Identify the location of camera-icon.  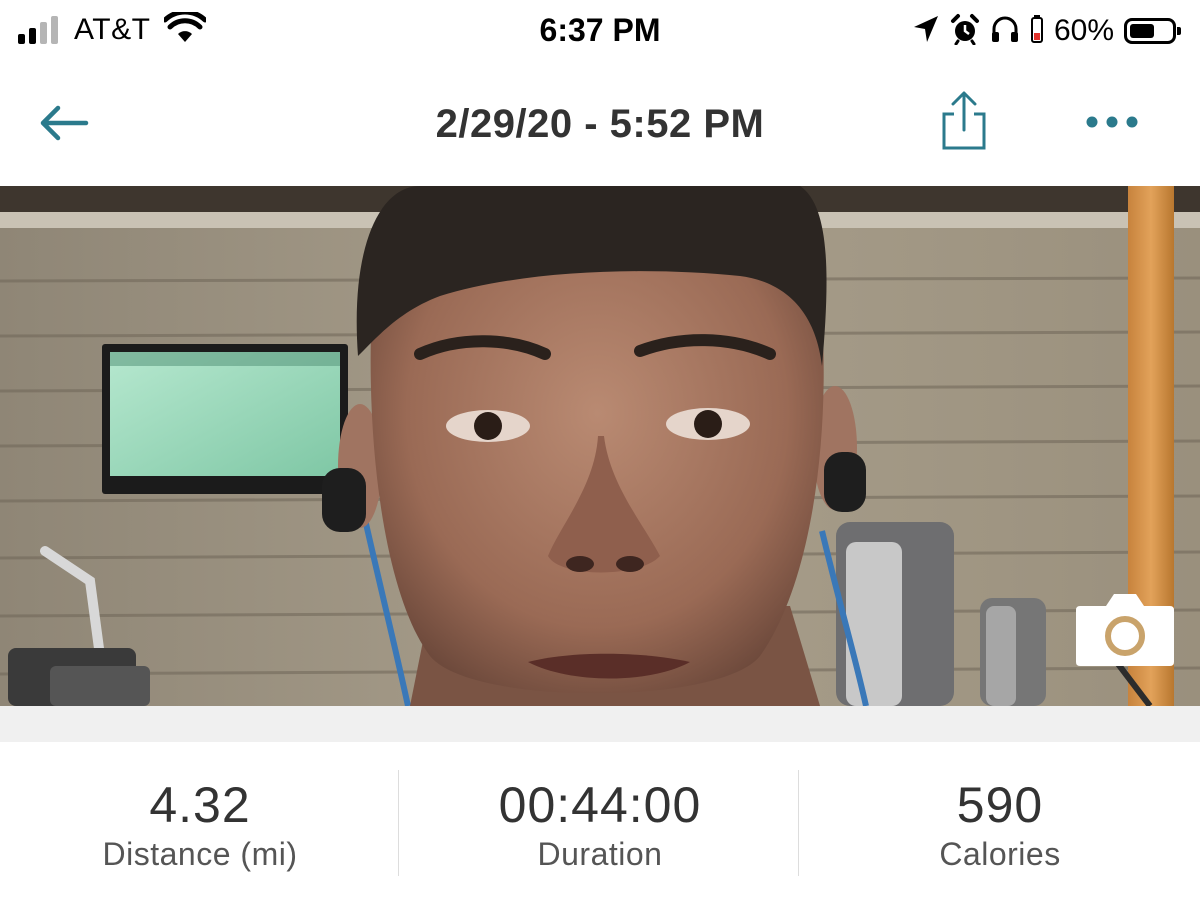
(1125, 630).